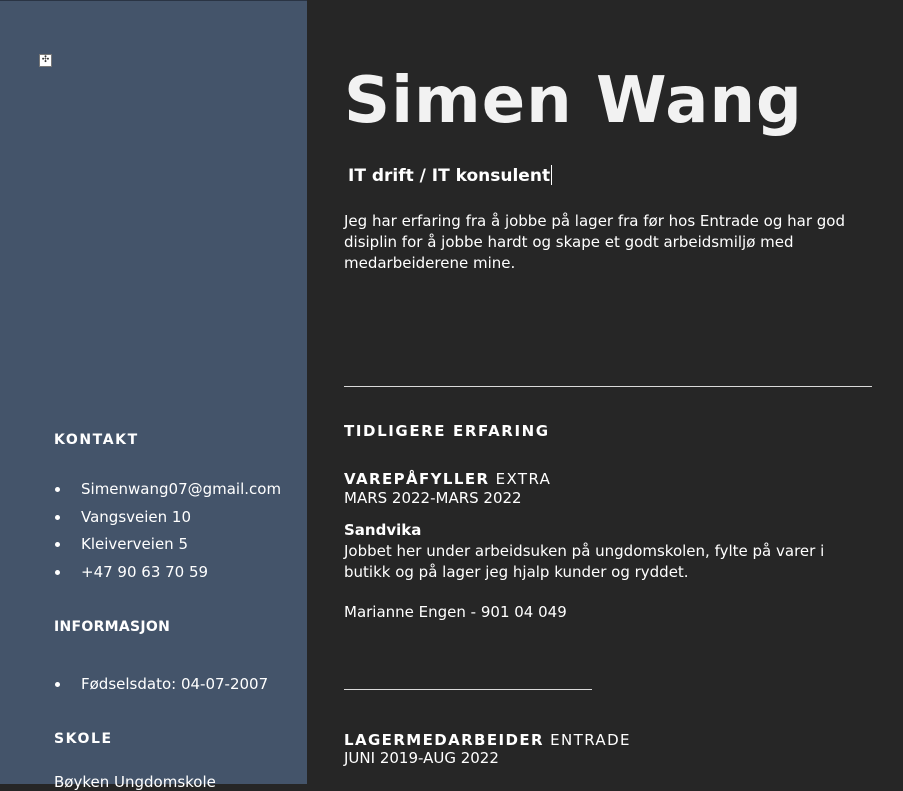  I want to click on job-1-reference: Marianne Engen - 901 04 049, so click(455, 612).